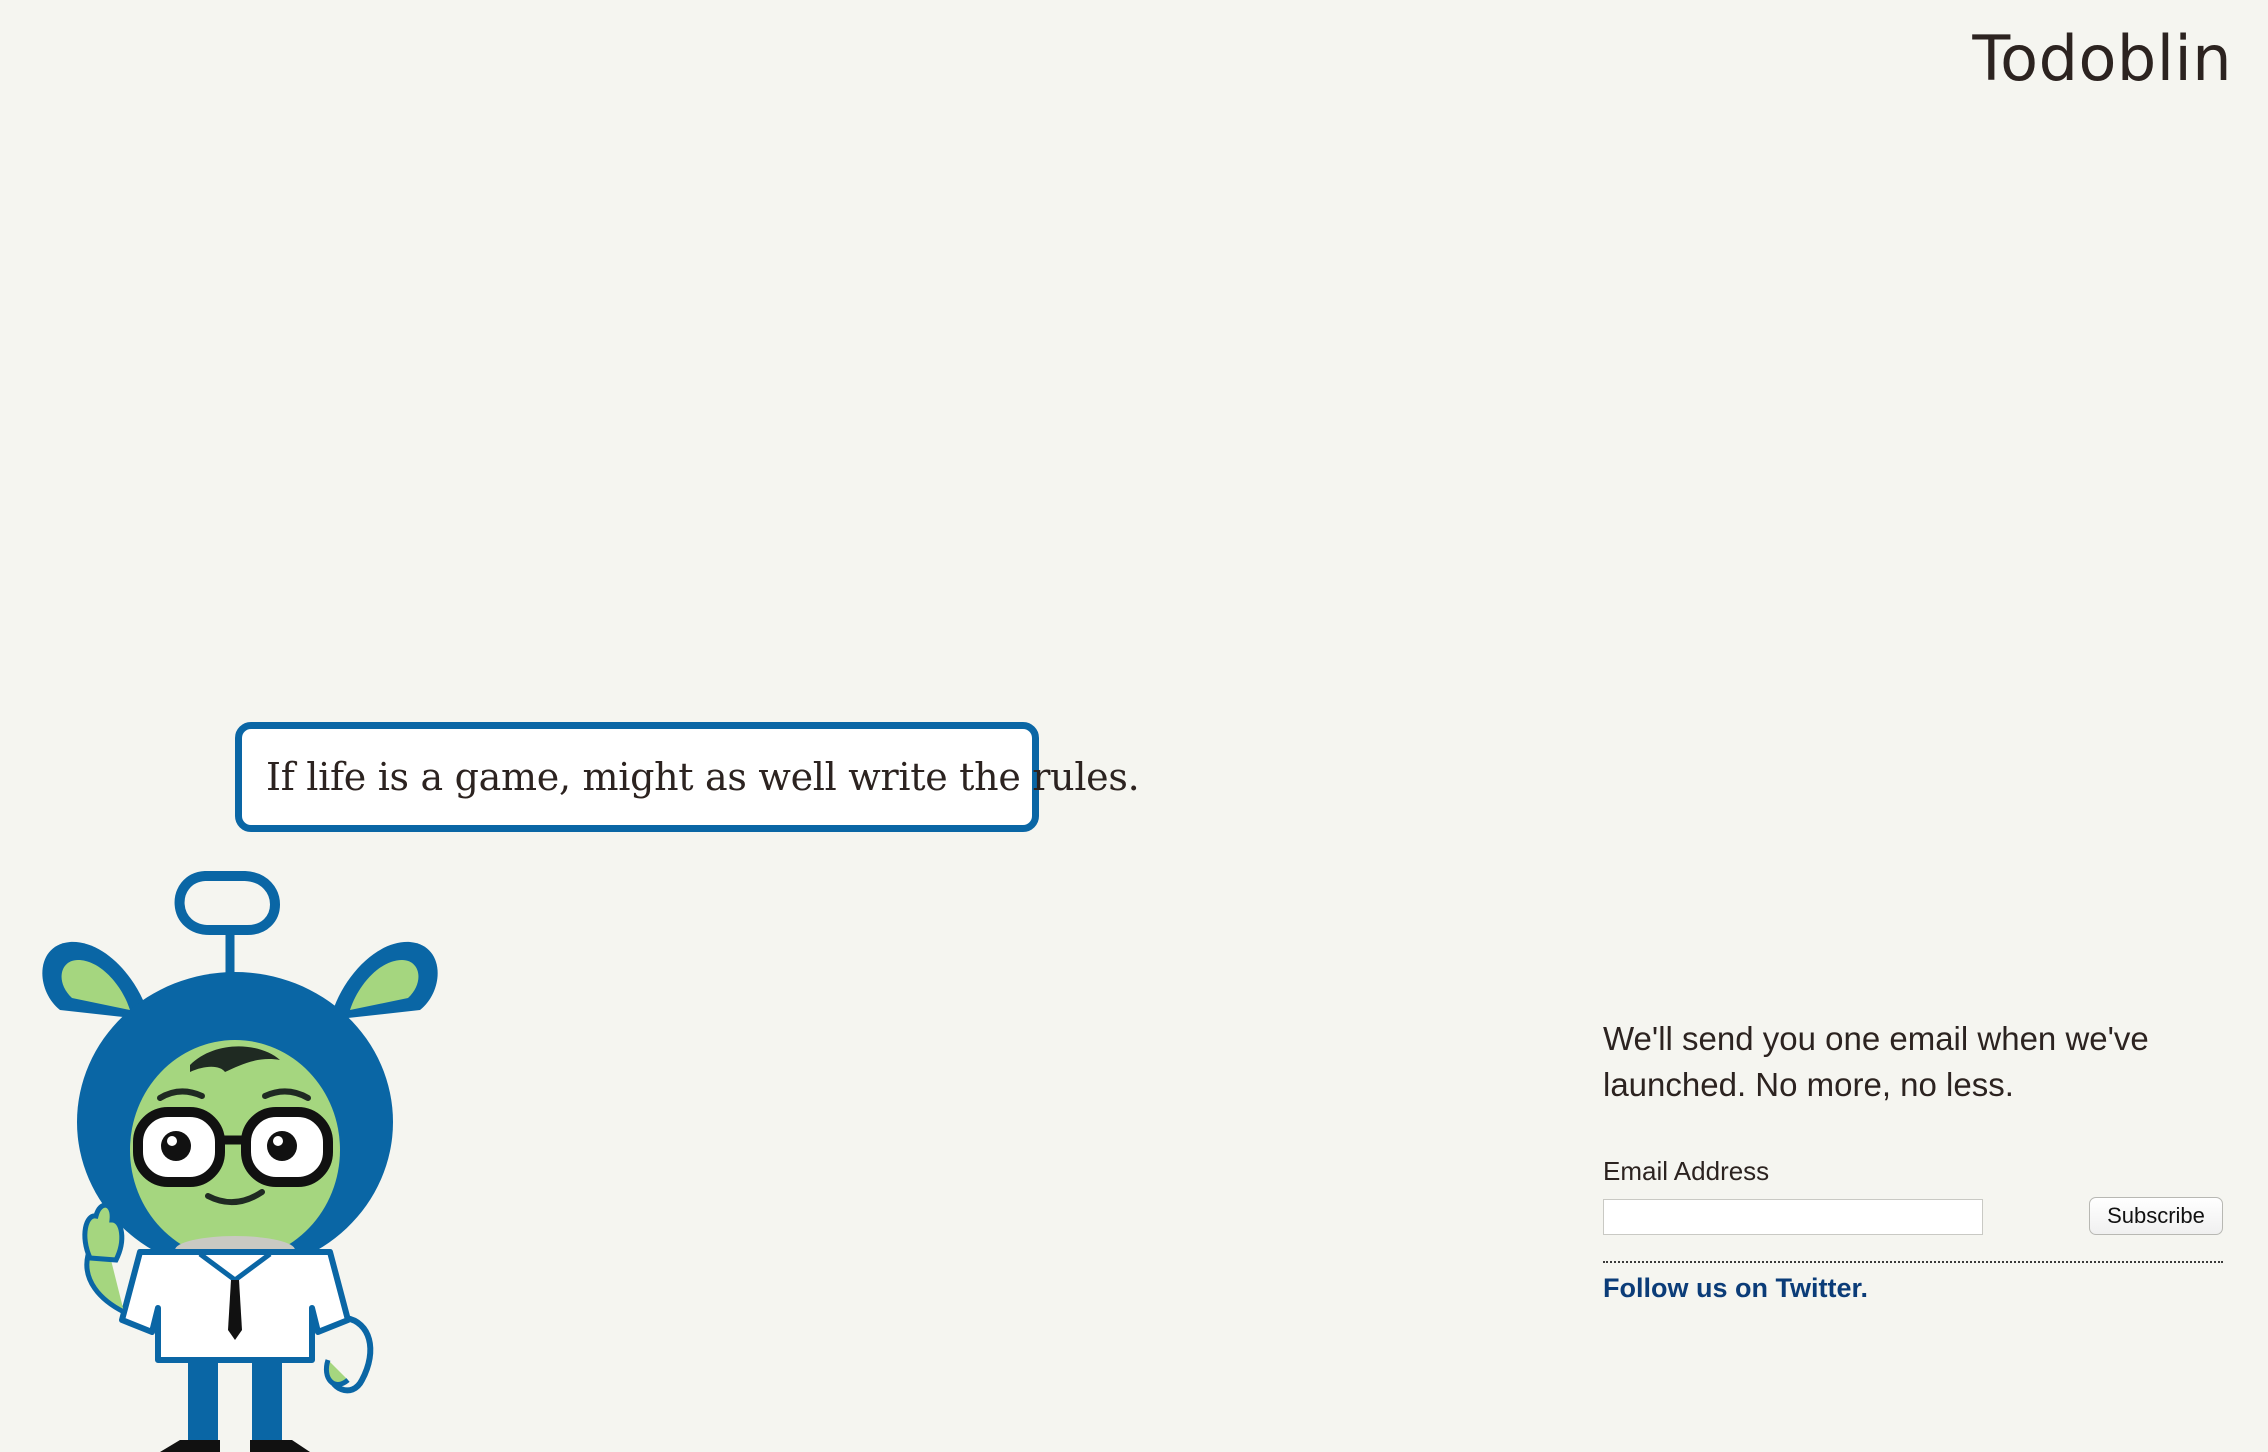  I want to click on subscribe-button: Subscribe, so click(2156, 1216).